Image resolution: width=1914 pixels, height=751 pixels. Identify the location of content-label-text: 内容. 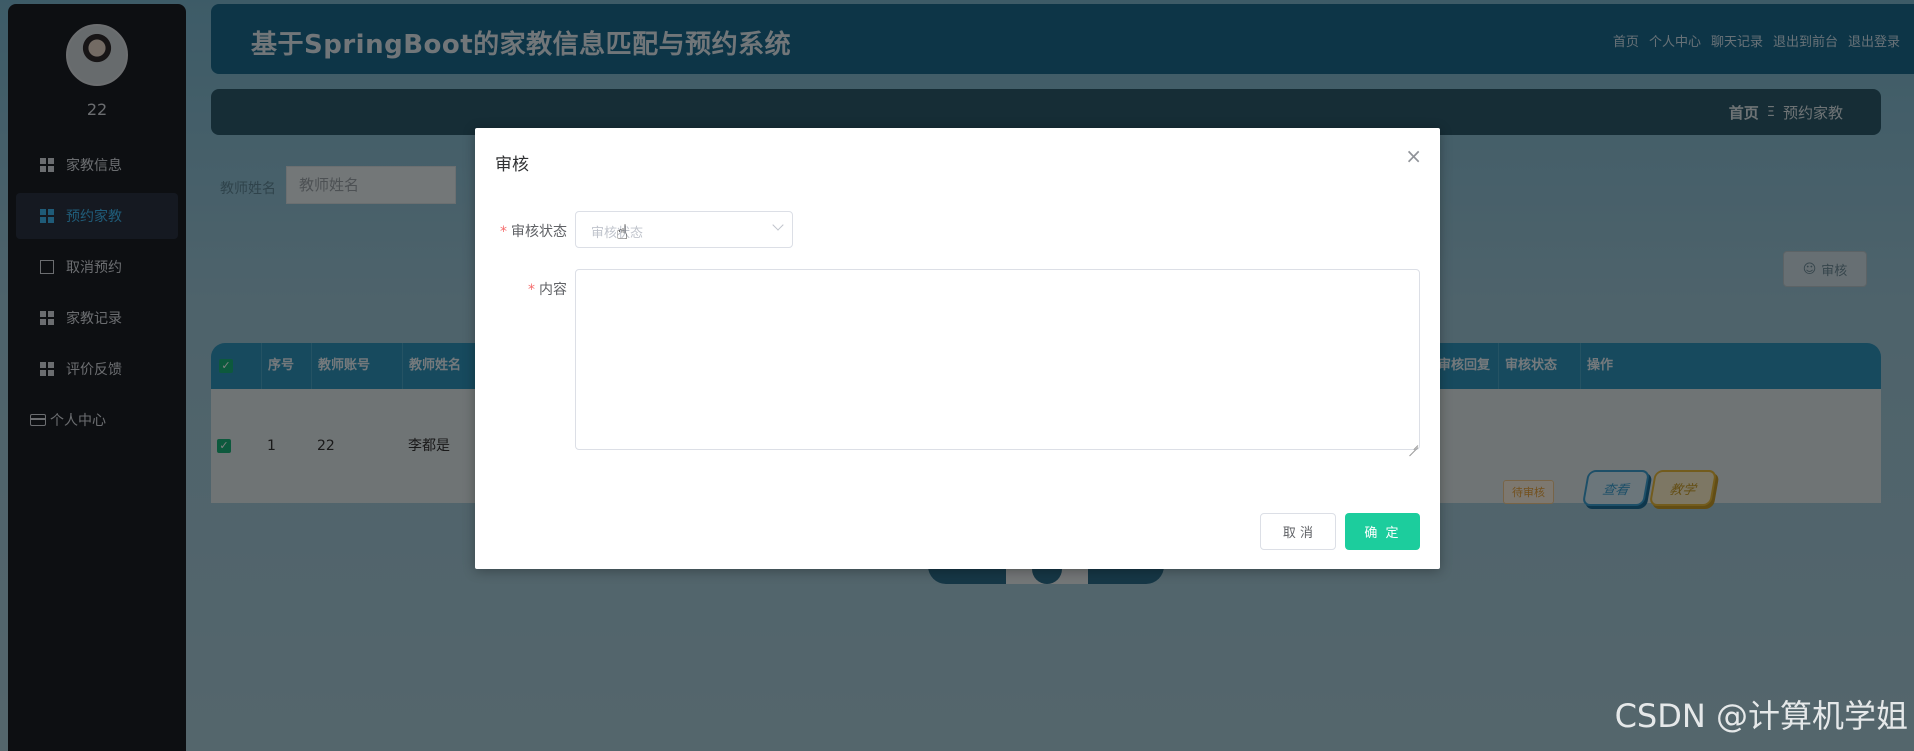
(553, 290).